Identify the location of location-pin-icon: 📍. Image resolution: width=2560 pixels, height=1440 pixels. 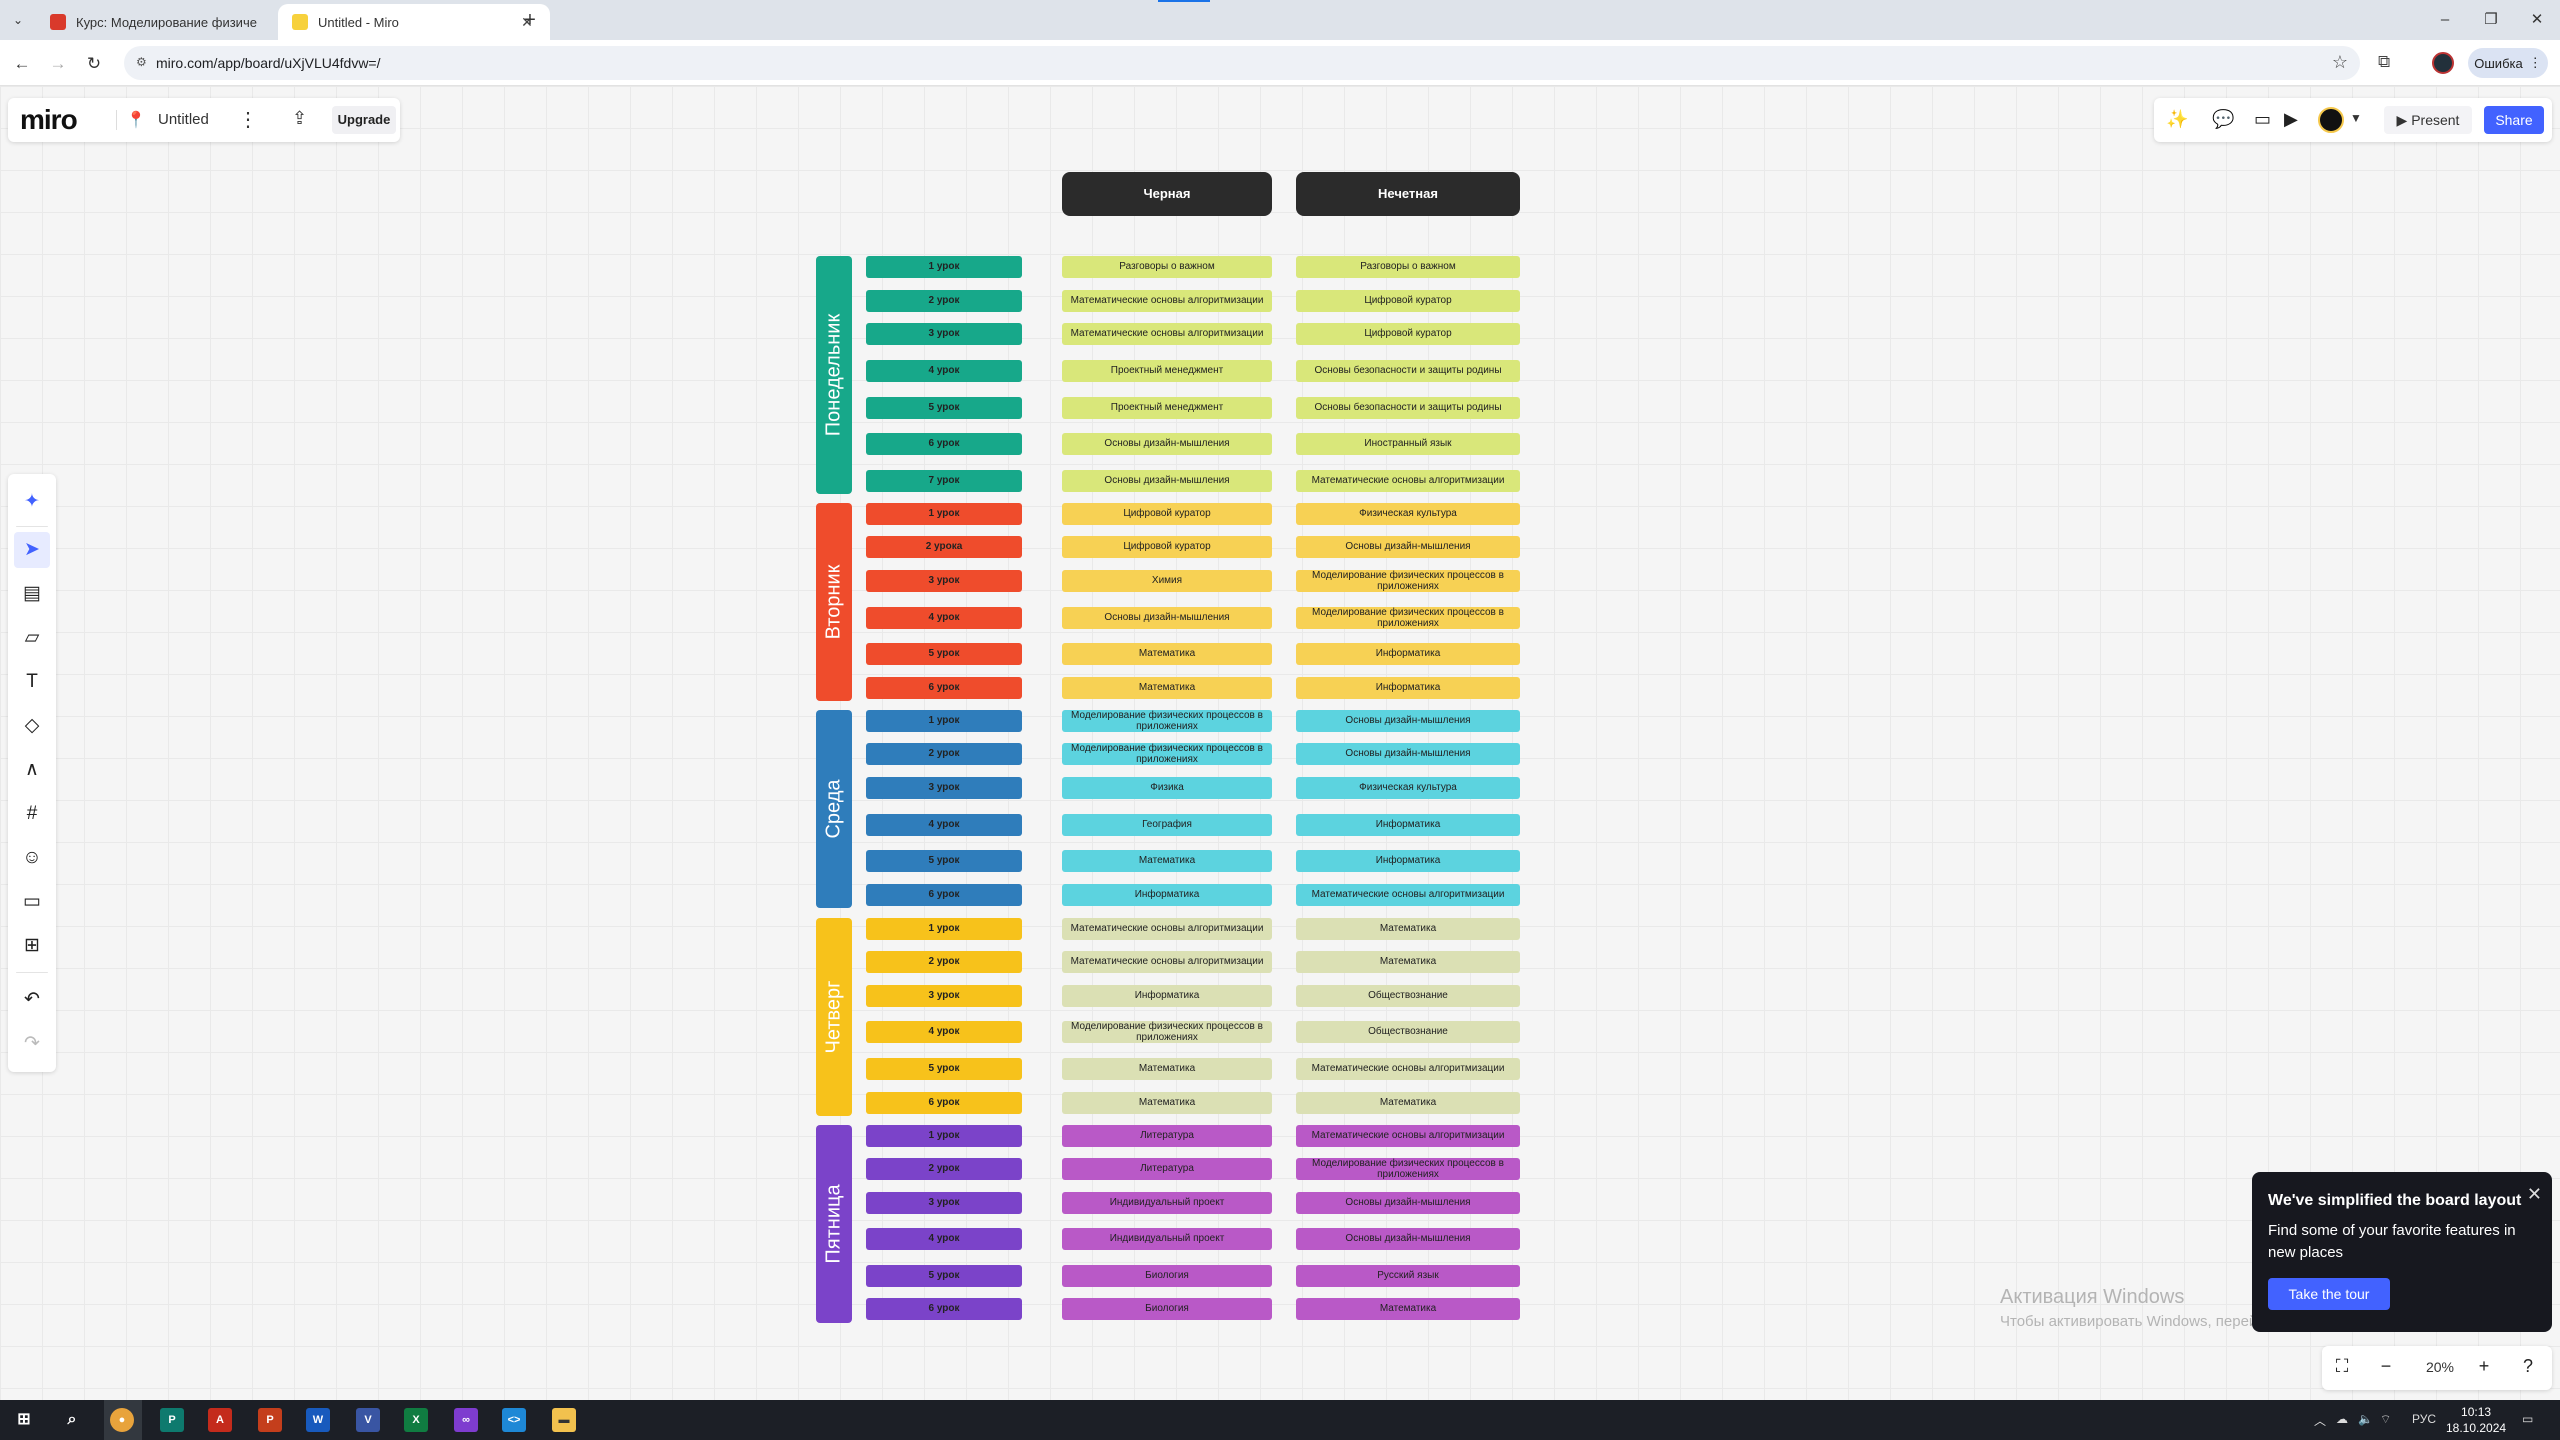
(136, 120).